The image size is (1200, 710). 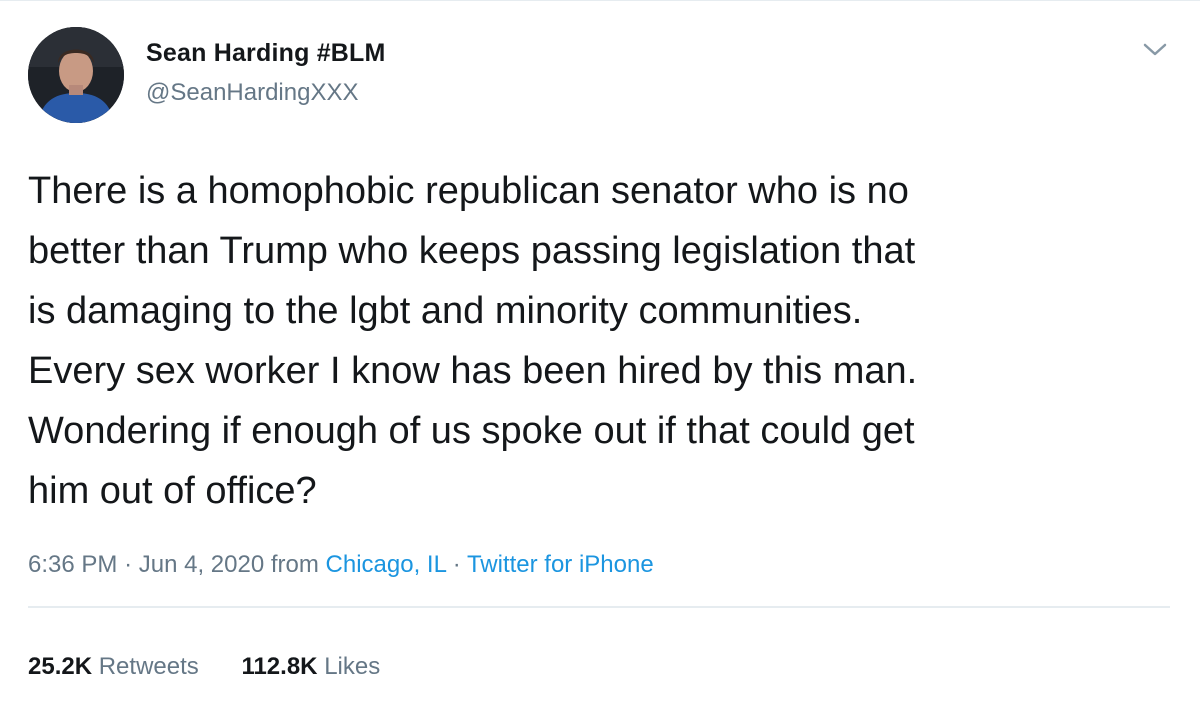 What do you see at coordinates (599, 607) in the screenshot?
I see `divider` at bounding box center [599, 607].